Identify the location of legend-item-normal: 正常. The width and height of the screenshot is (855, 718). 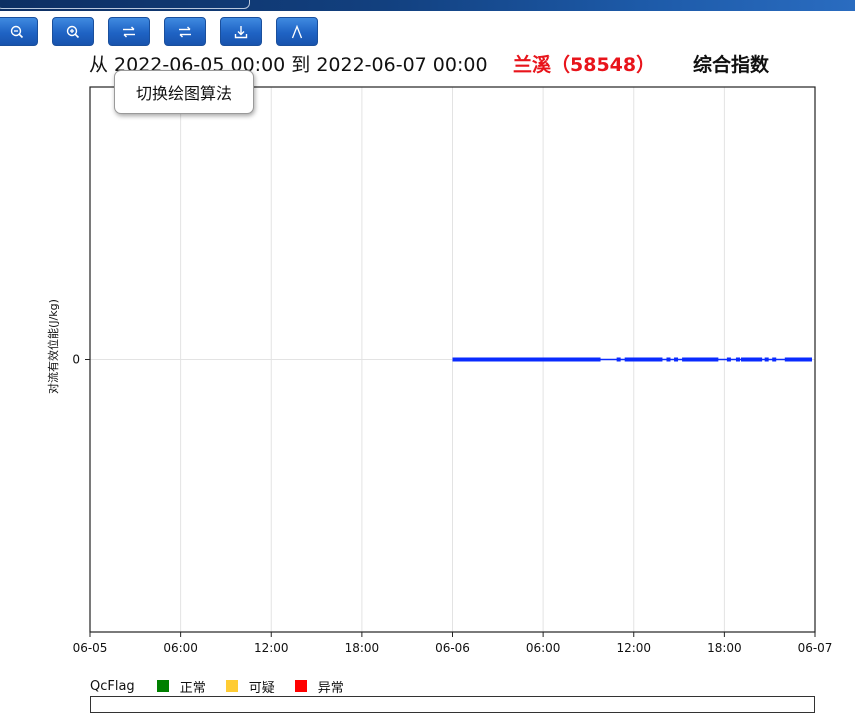
(181, 686).